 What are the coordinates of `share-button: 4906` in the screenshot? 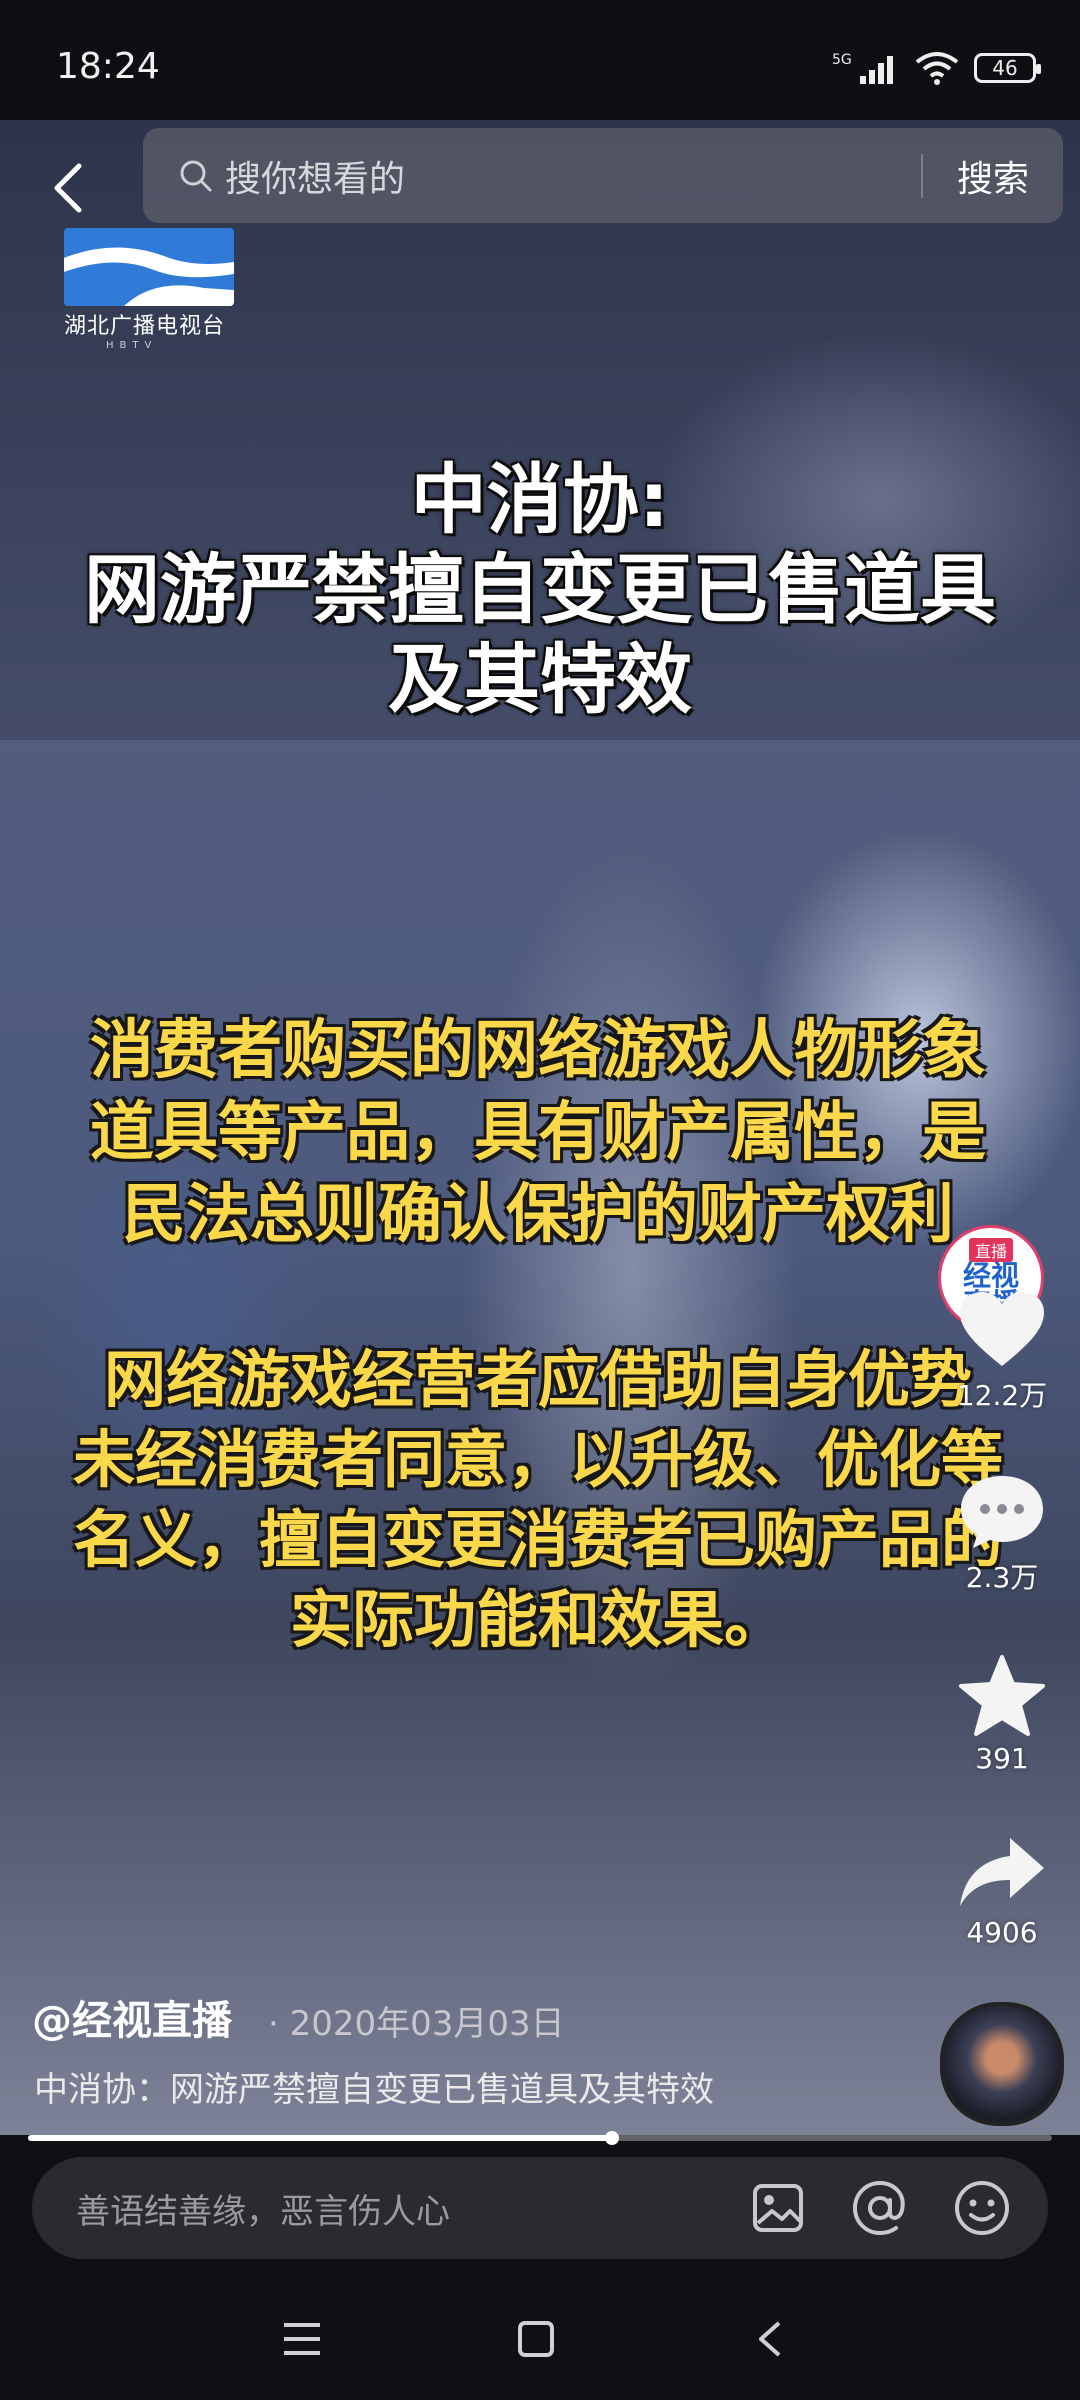 It's located at (1002, 1890).